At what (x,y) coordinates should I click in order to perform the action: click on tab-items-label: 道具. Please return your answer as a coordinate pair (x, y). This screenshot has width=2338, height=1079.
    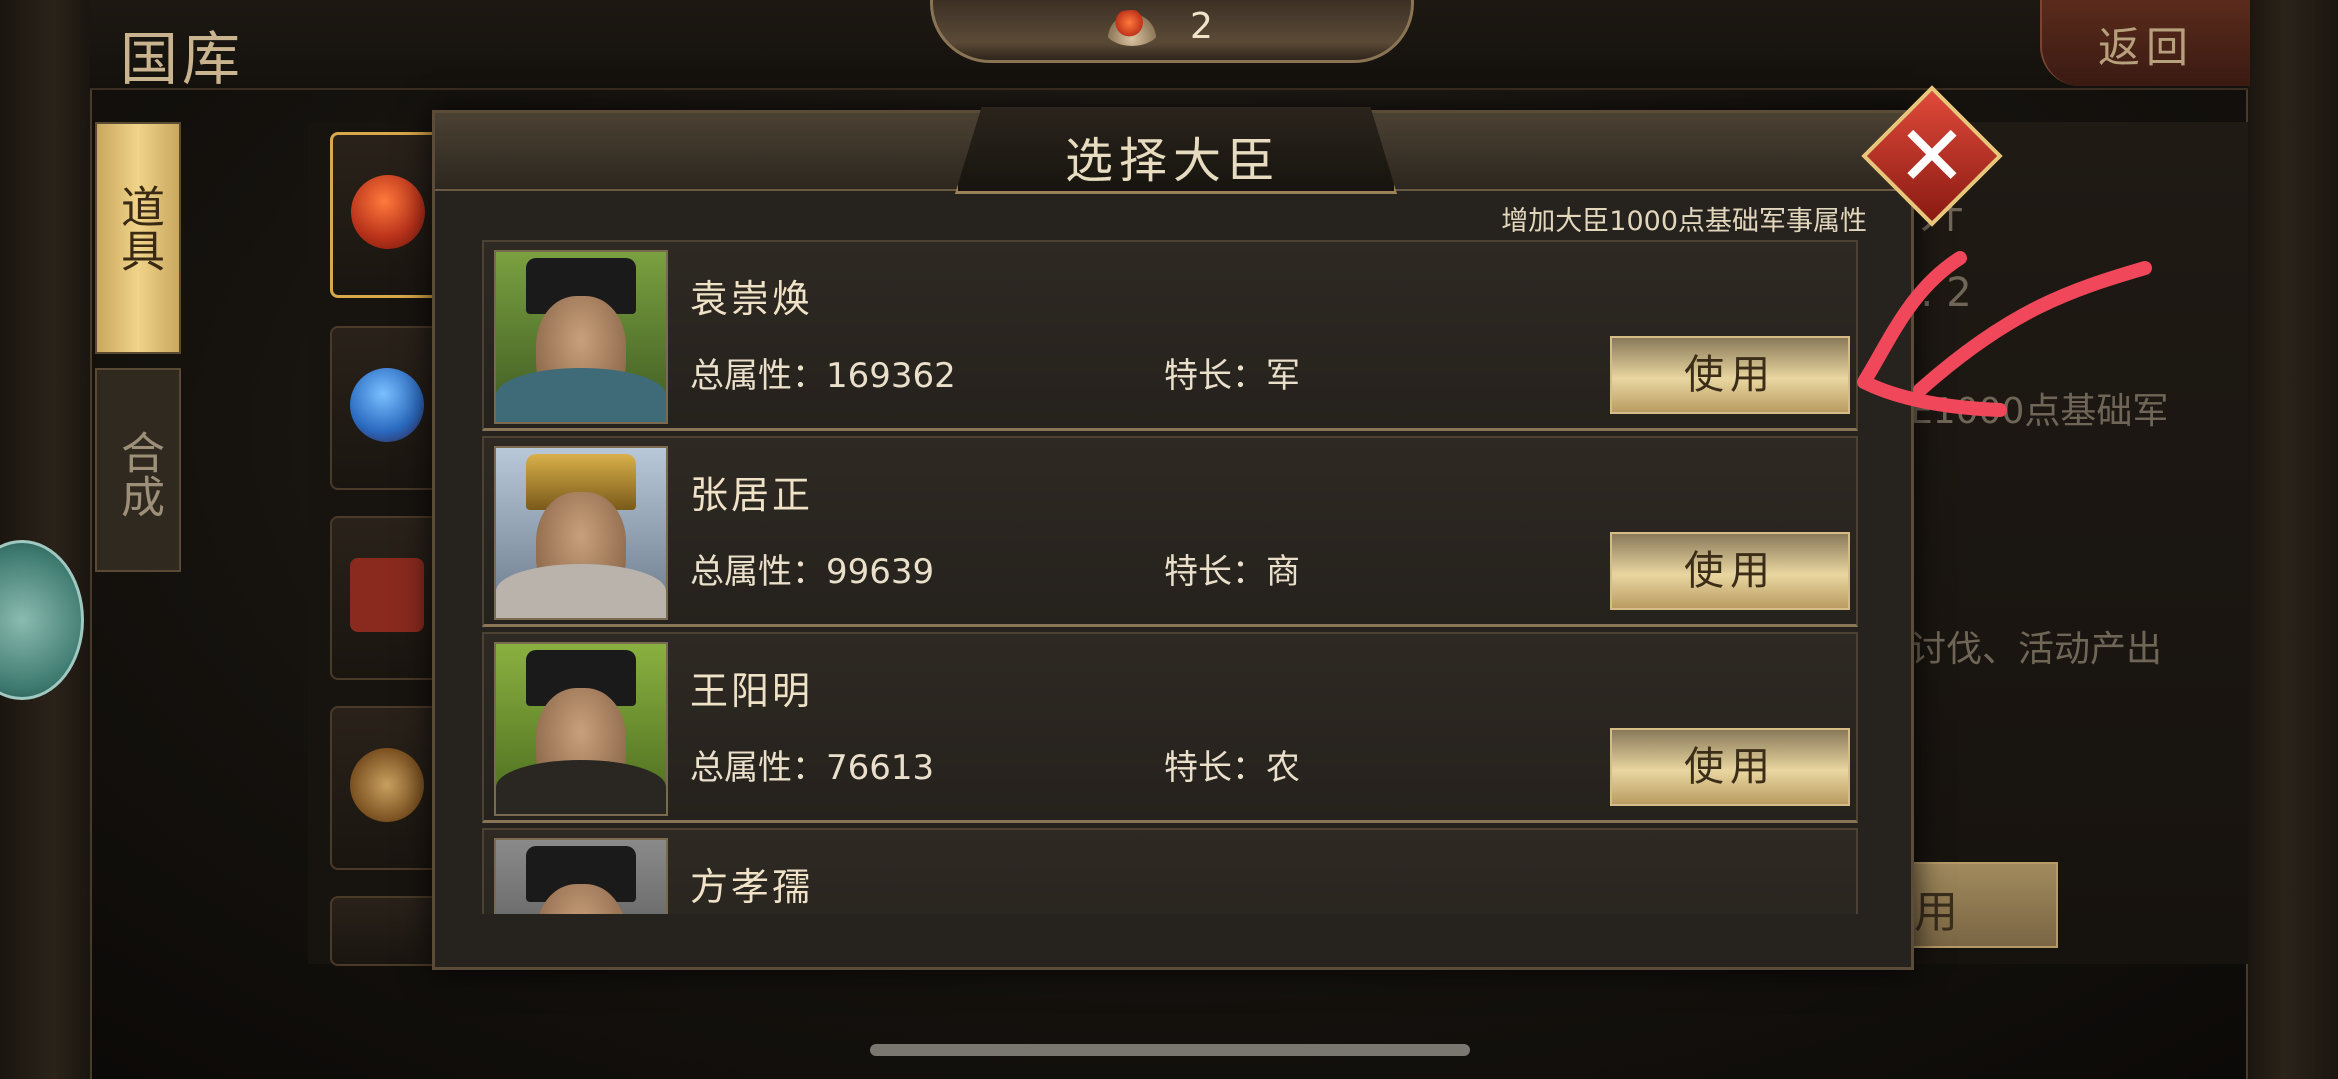
    Looking at the image, I should click on (138, 228).